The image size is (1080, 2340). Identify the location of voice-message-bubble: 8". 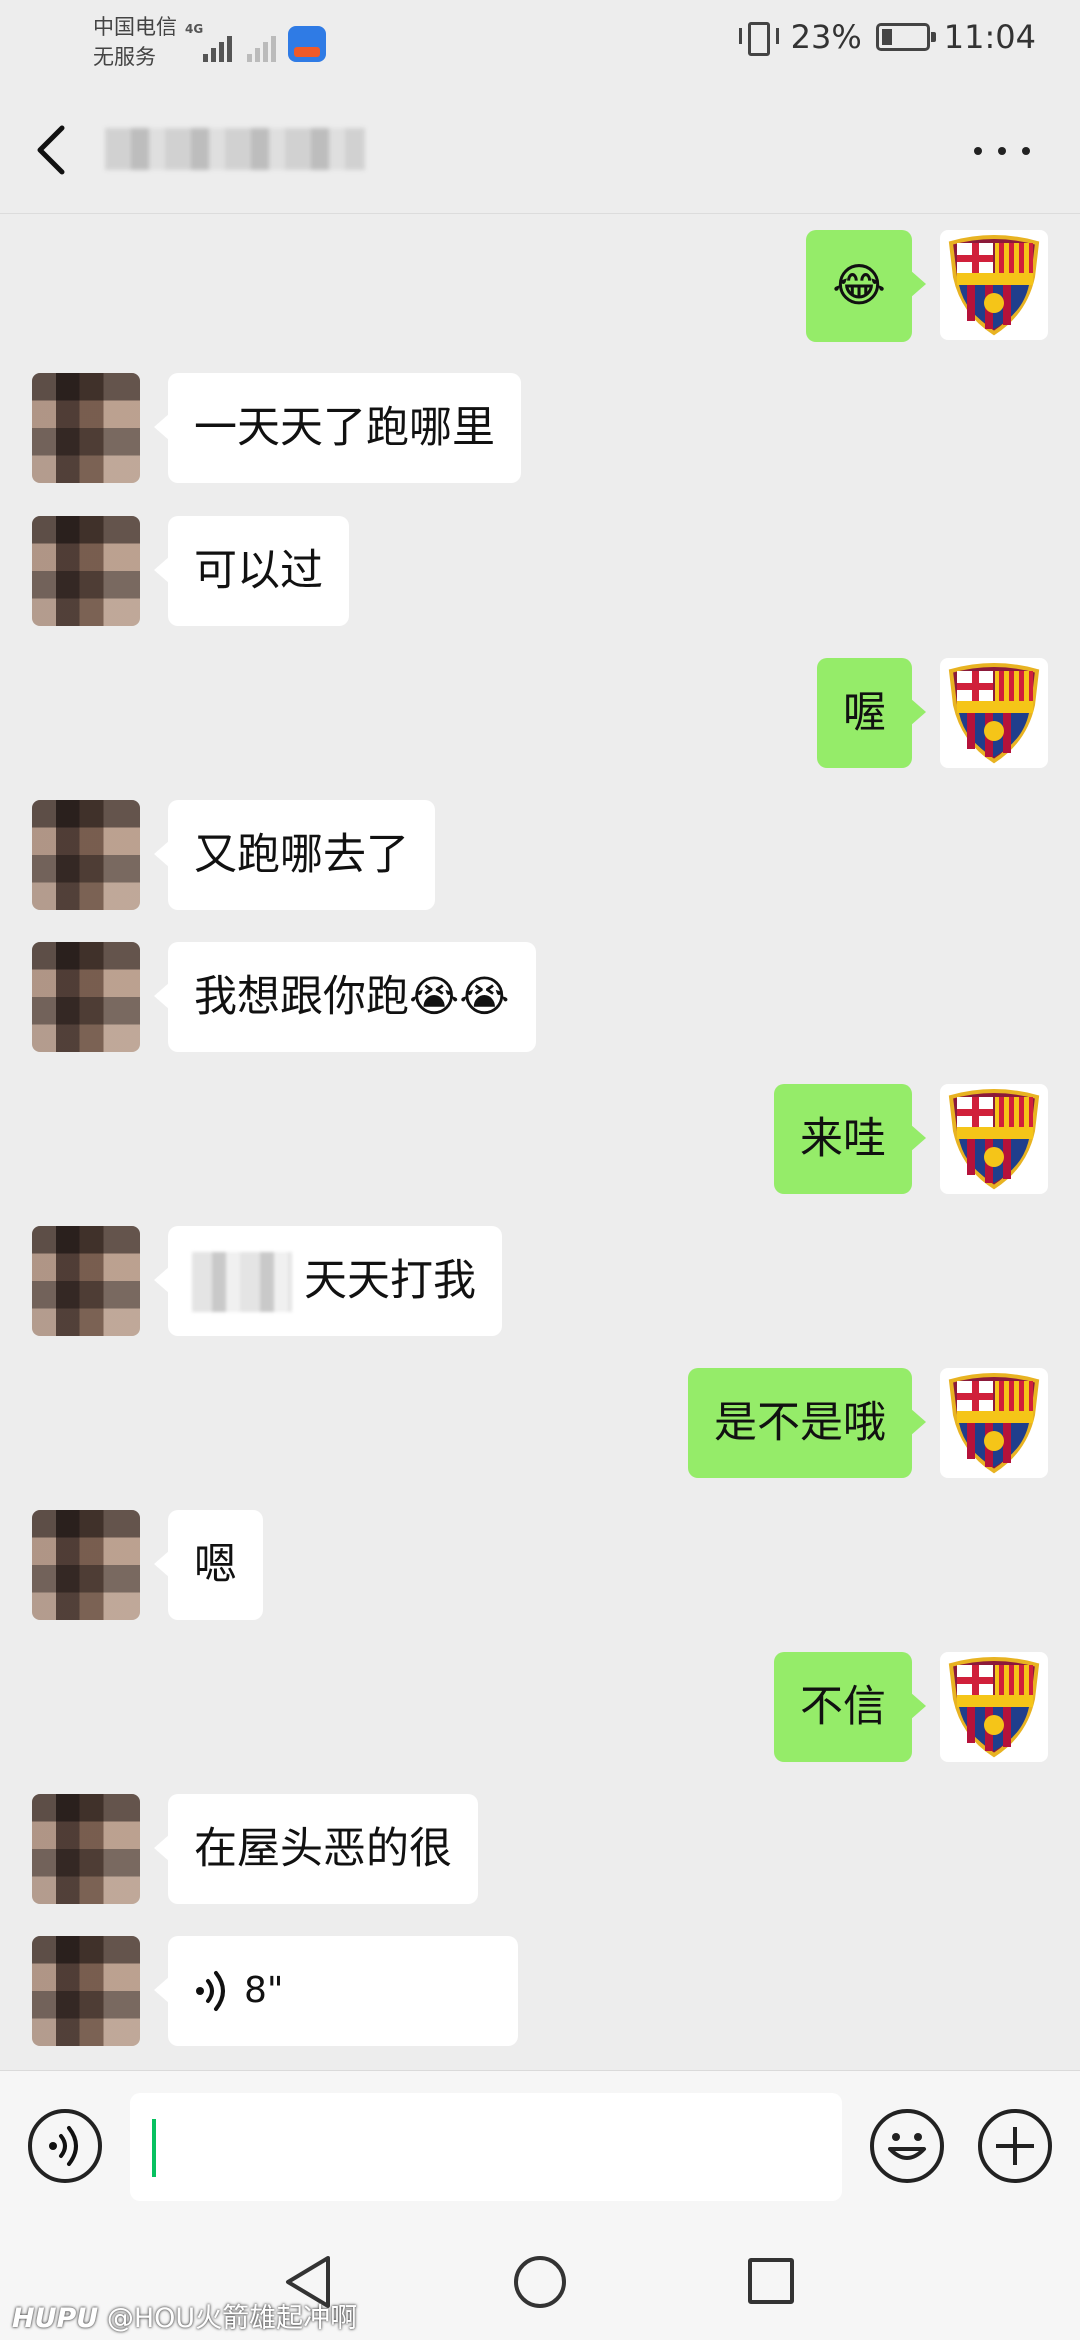
(336, 1991).